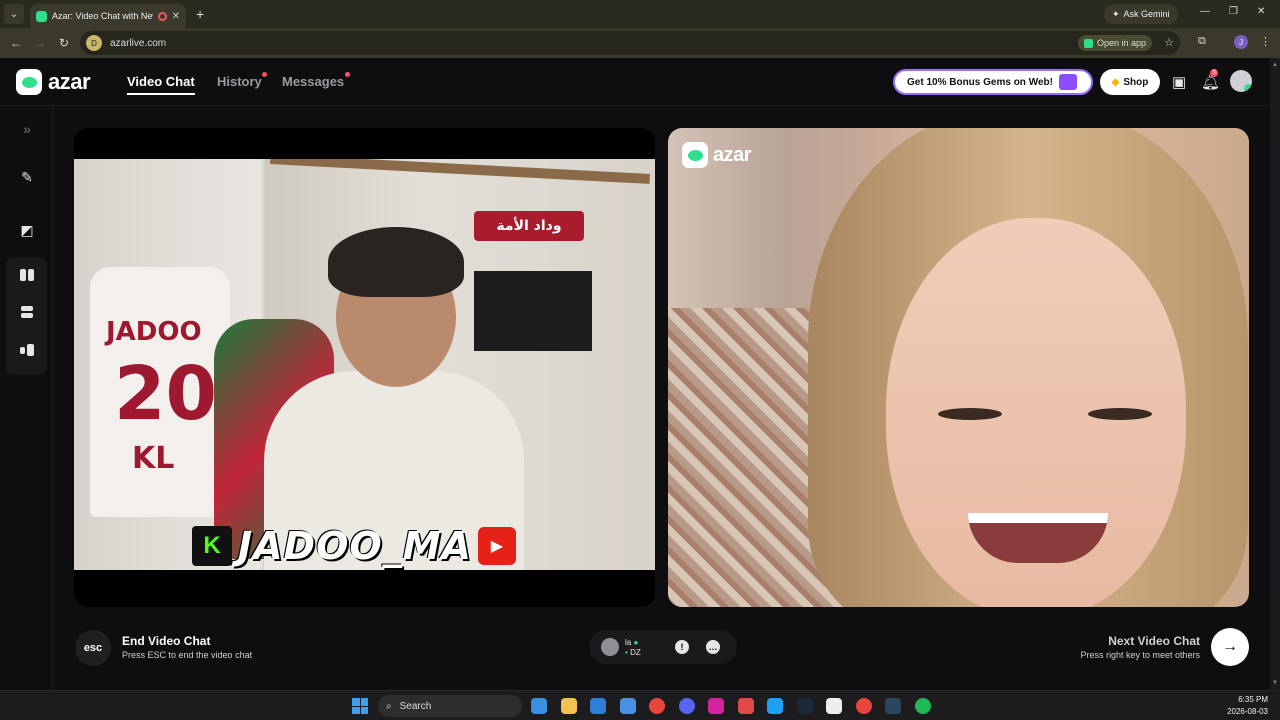 Image resolution: width=1280 pixels, height=720 pixels. Describe the element at coordinates (69, 81) in the screenshot. I see `azar-logo-text: azar` at that location.